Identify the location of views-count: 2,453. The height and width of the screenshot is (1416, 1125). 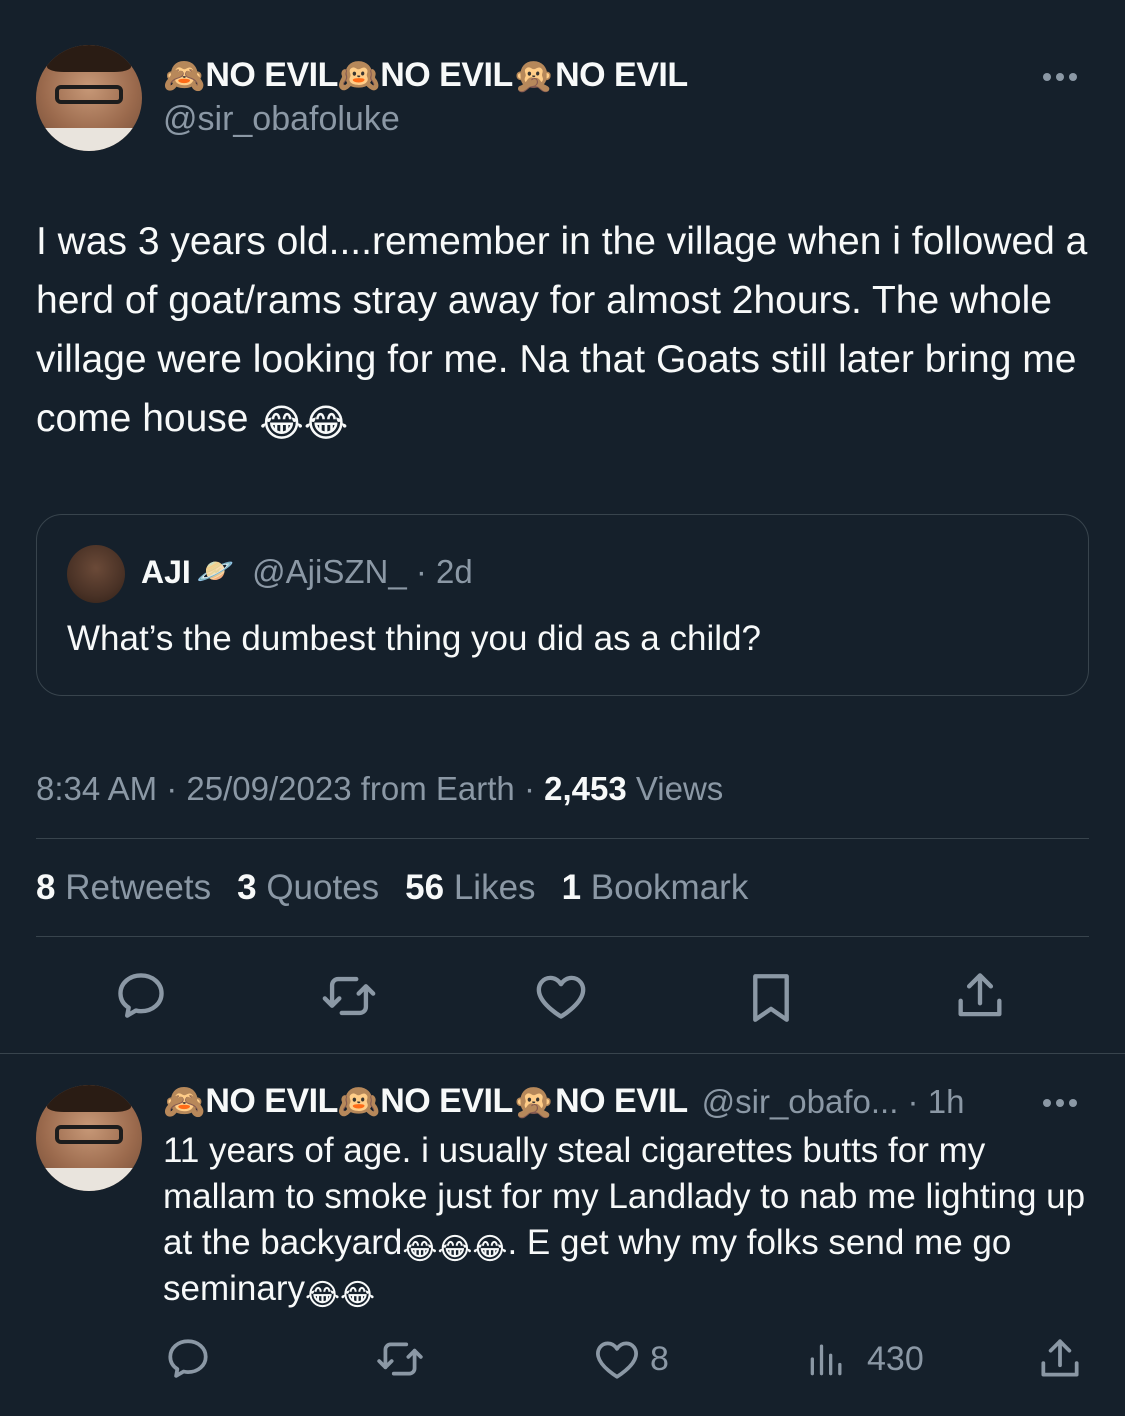
(585, 788).